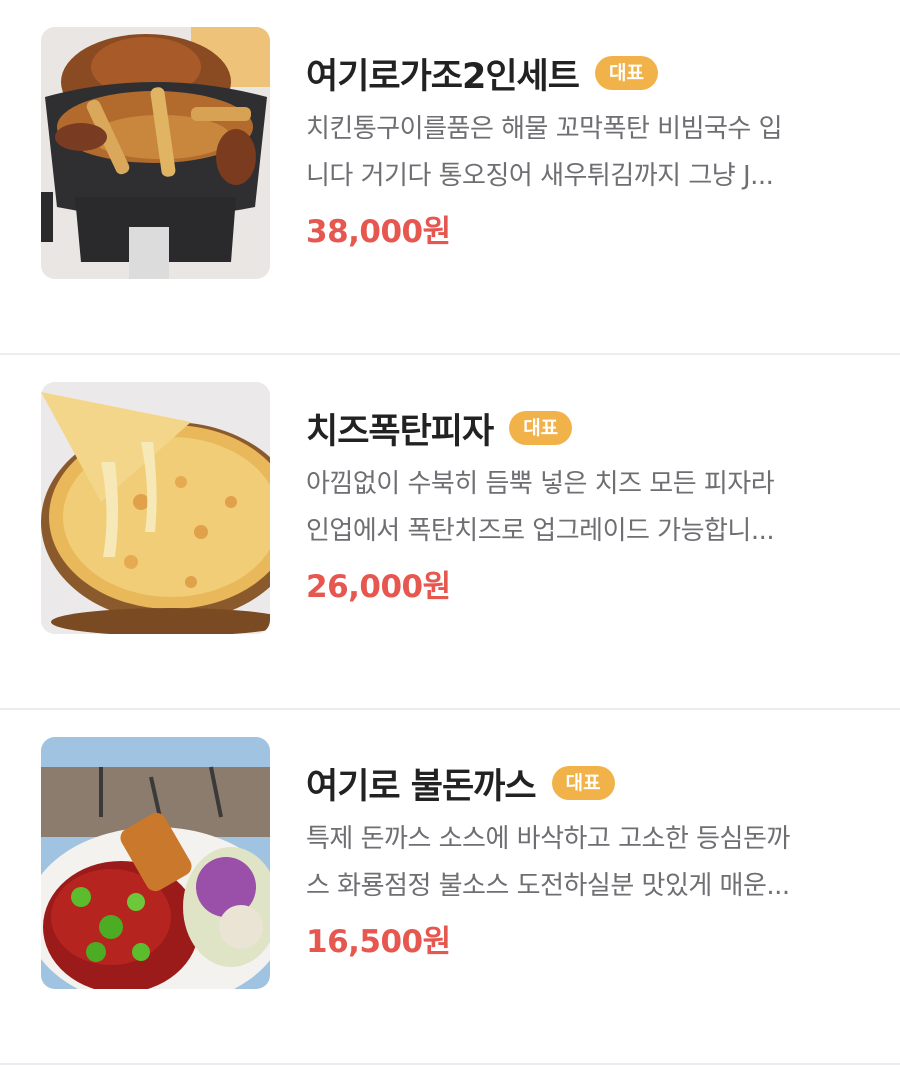 Image resolution: width=900 pixels, height=1065 pixels. What do you see at coordinates (583, 428) in the screenshot?
I see `menu-item-title-row: 치즈폭탄피자 대표` at bounding box center [583, 428].